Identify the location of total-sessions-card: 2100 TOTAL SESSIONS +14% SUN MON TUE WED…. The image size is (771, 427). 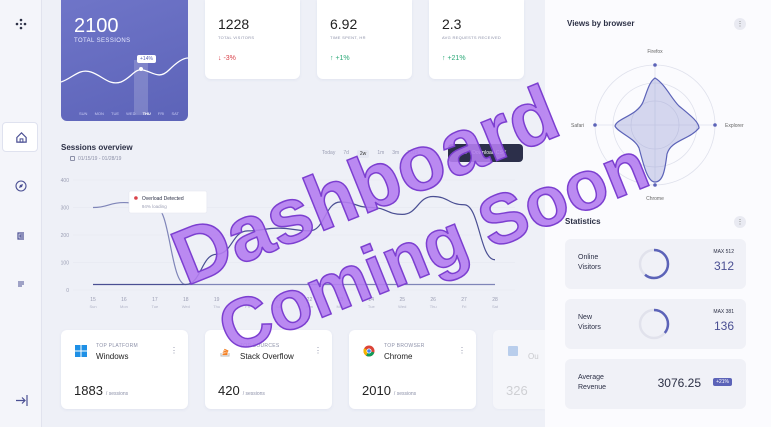
(124, 60).